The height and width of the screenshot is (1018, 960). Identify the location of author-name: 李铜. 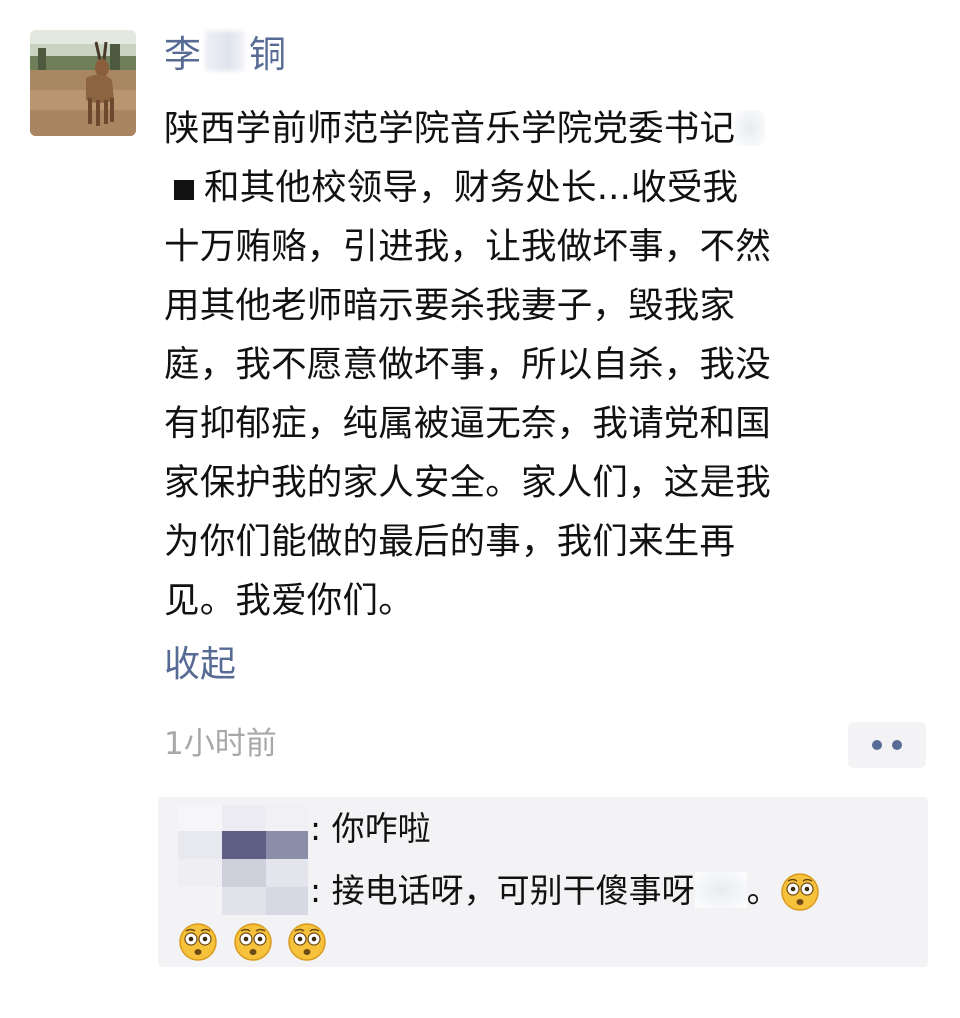
(225, 55).